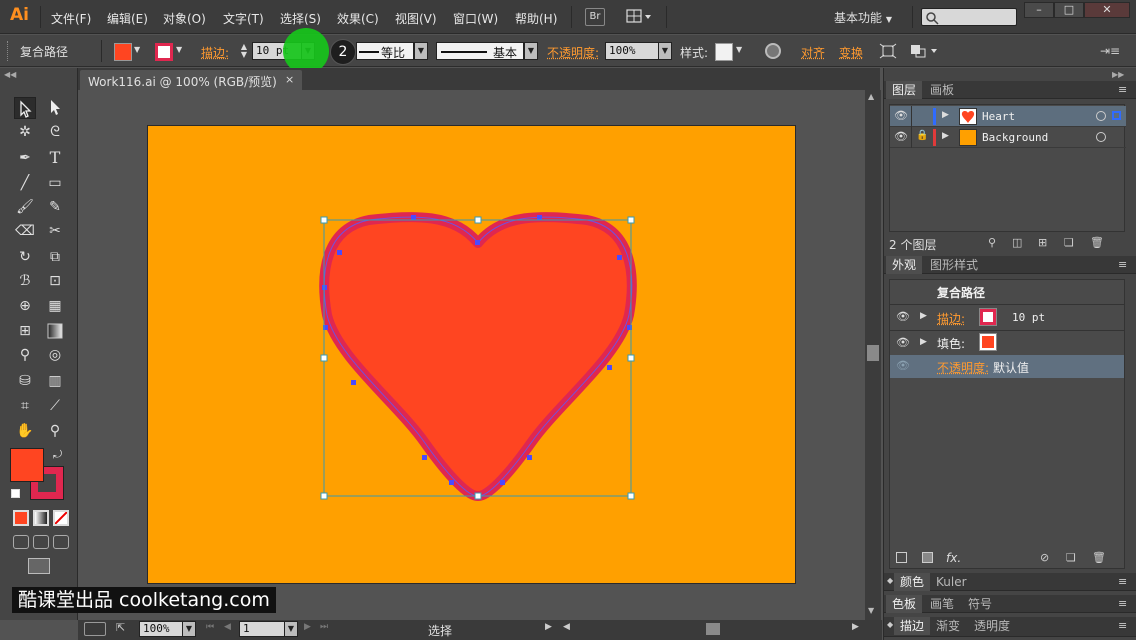 This screenshot has width=1136, height=640. Describe the element at coordinates (25, 406) in the screenshot. I see `artboard-tool-icon: ⌗` at that location.